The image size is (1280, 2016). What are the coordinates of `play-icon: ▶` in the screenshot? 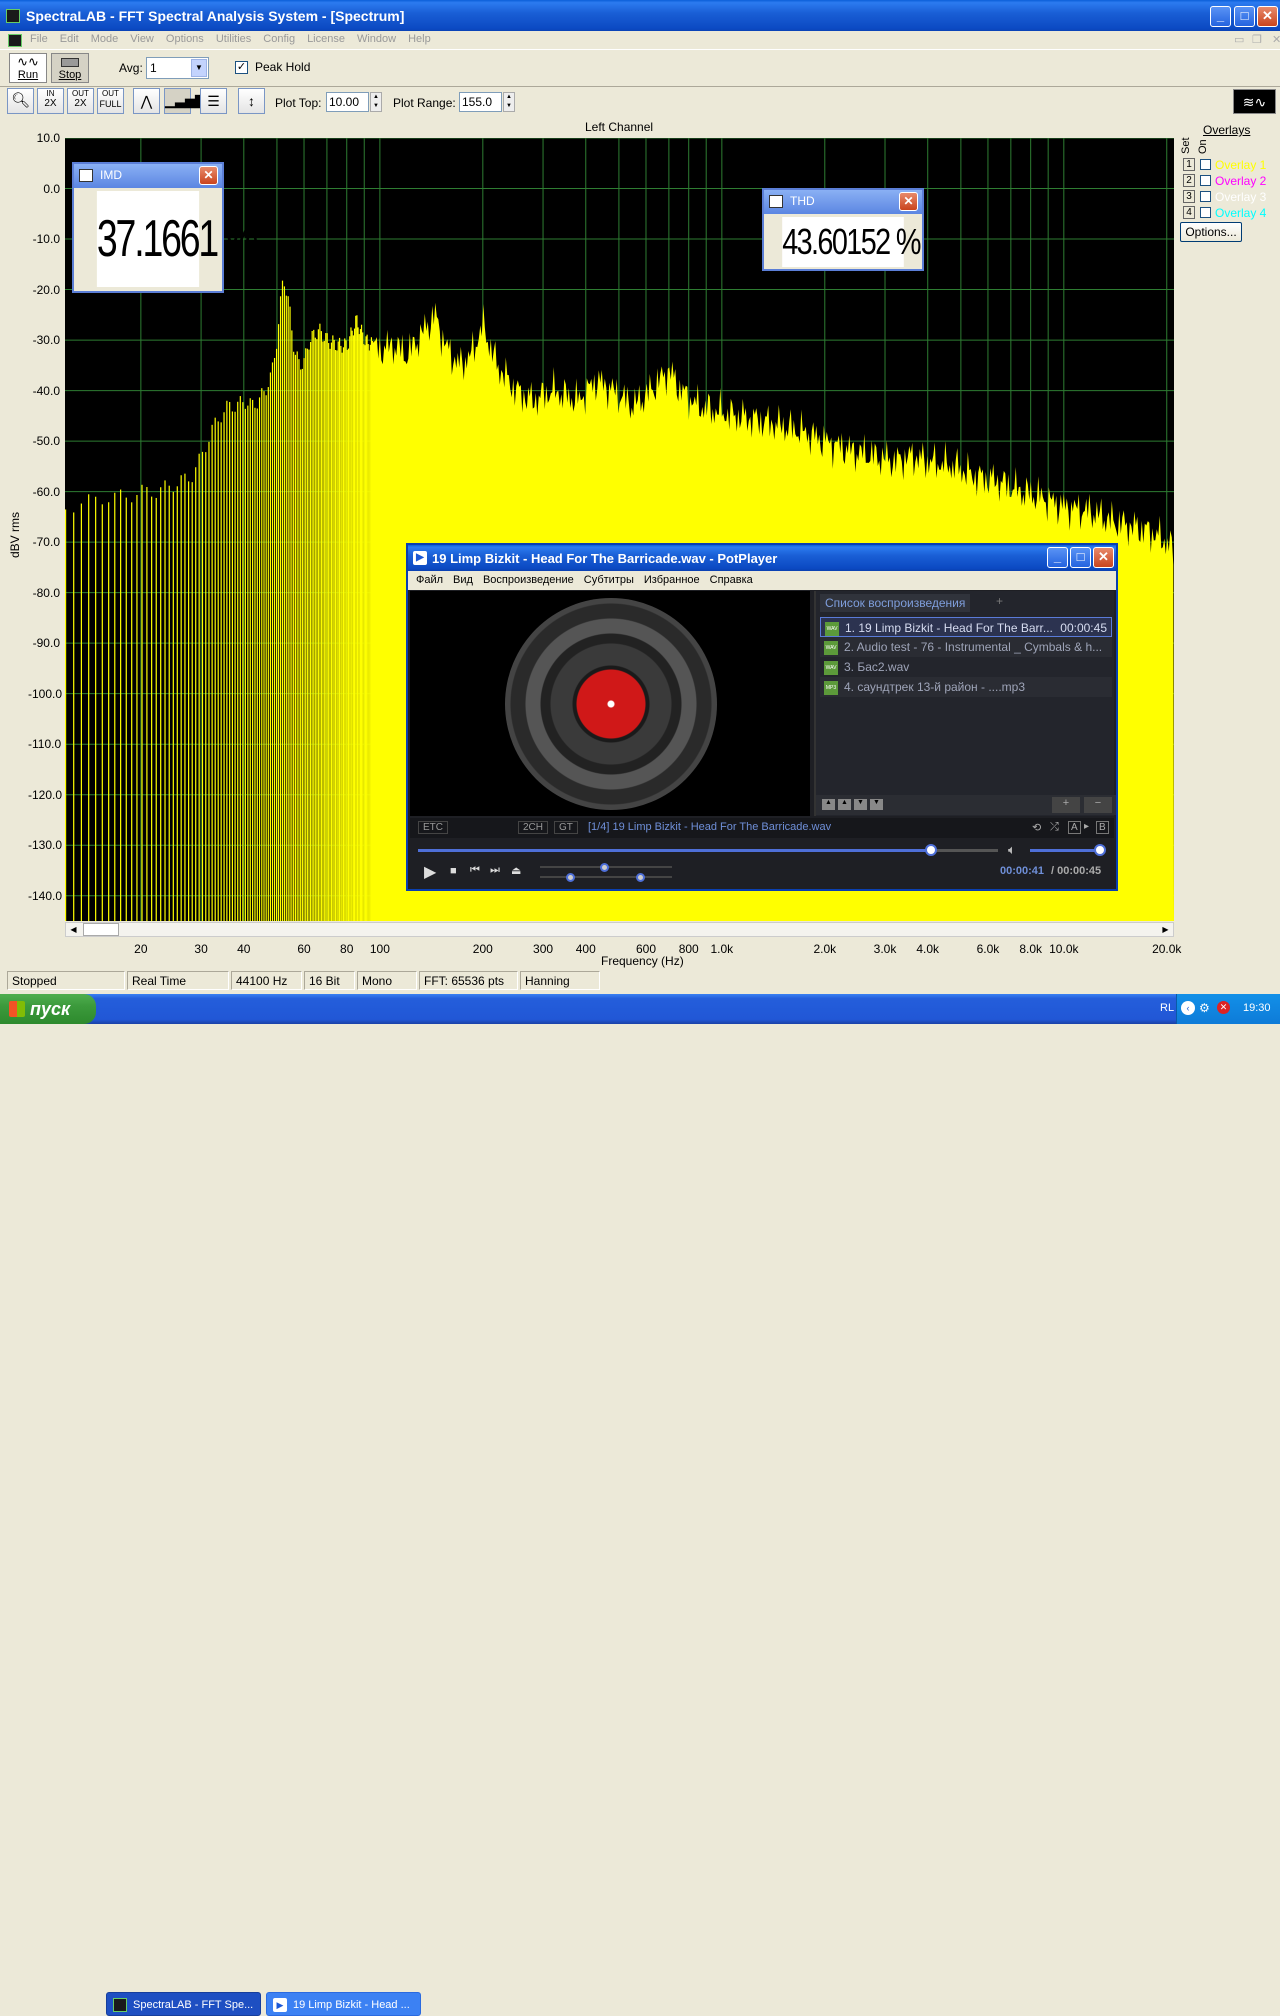 It's located at (430, 872).